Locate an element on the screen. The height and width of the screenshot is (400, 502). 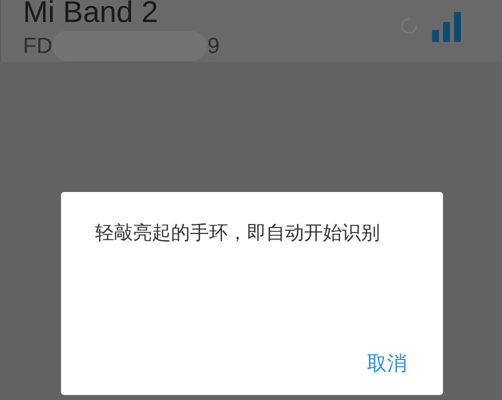
device-id-text: FD is located at coordinates (37, 46).